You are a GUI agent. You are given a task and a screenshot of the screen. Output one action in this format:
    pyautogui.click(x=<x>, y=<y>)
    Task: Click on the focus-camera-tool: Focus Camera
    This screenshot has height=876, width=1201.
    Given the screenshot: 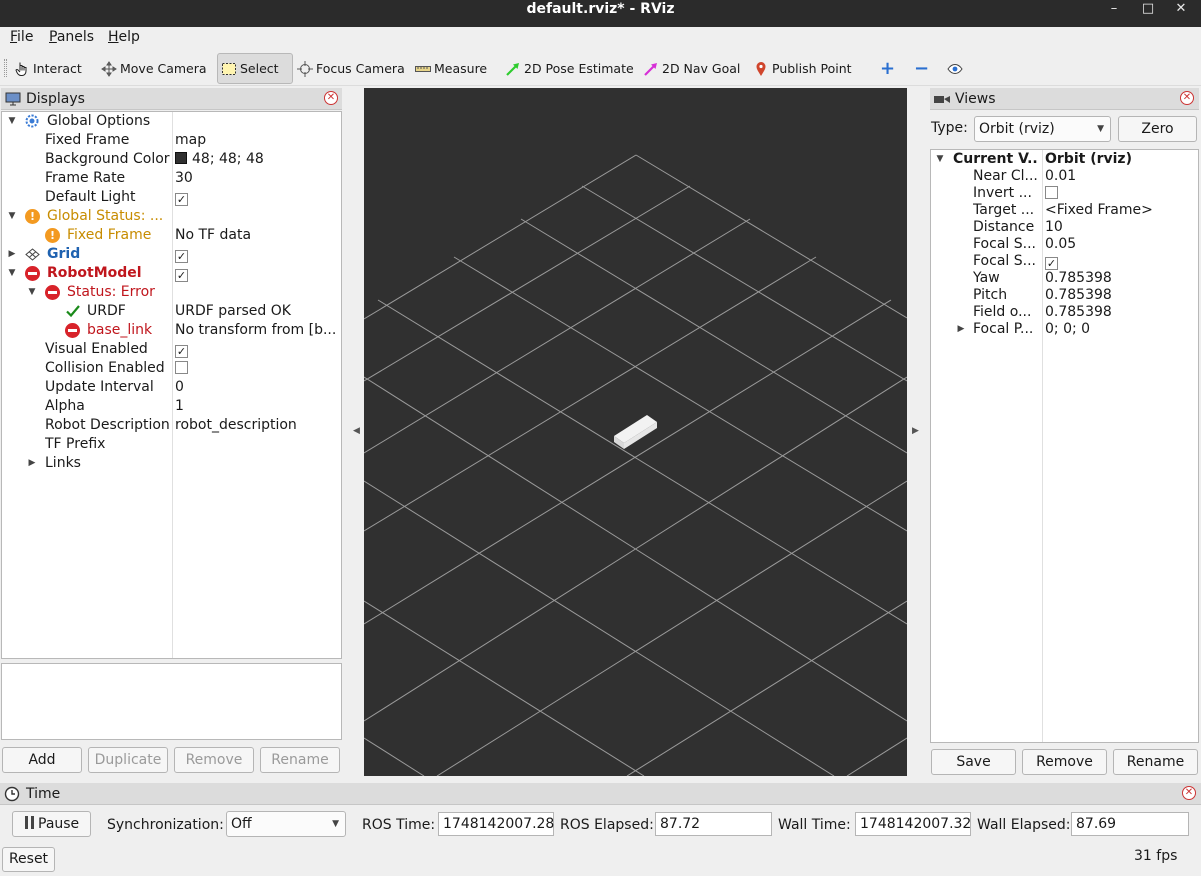 What is the action you would take?
    pyautogui.click(x=351, y=68)
    